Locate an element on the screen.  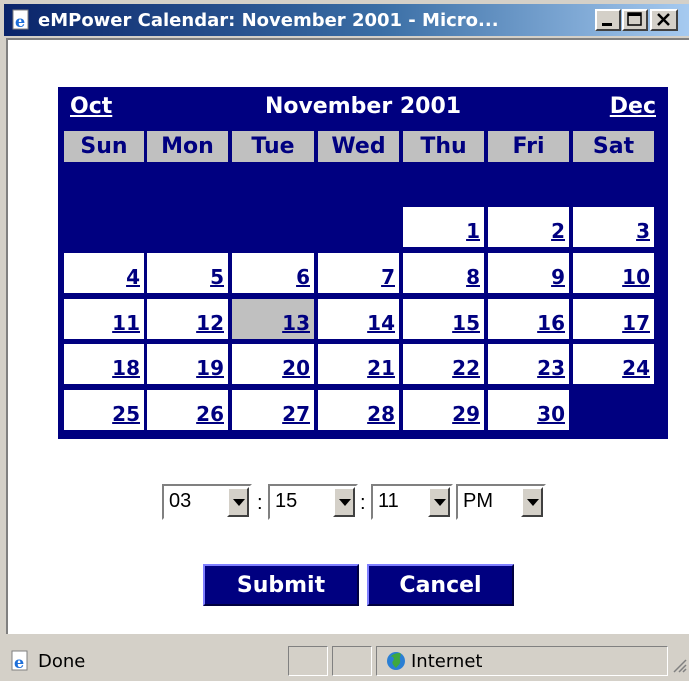
hour-value: 03 is located at coordinates (180, 501).